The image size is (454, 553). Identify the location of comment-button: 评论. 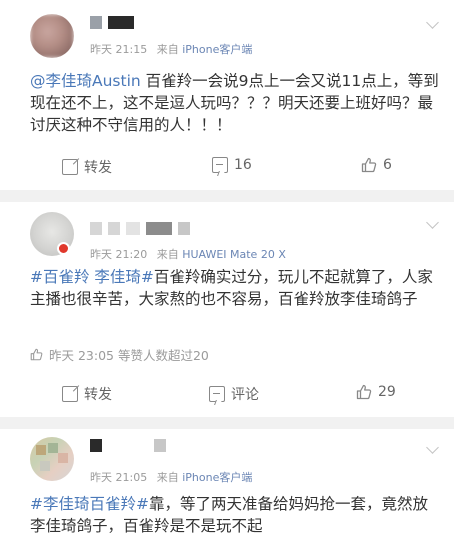
(234, 394).